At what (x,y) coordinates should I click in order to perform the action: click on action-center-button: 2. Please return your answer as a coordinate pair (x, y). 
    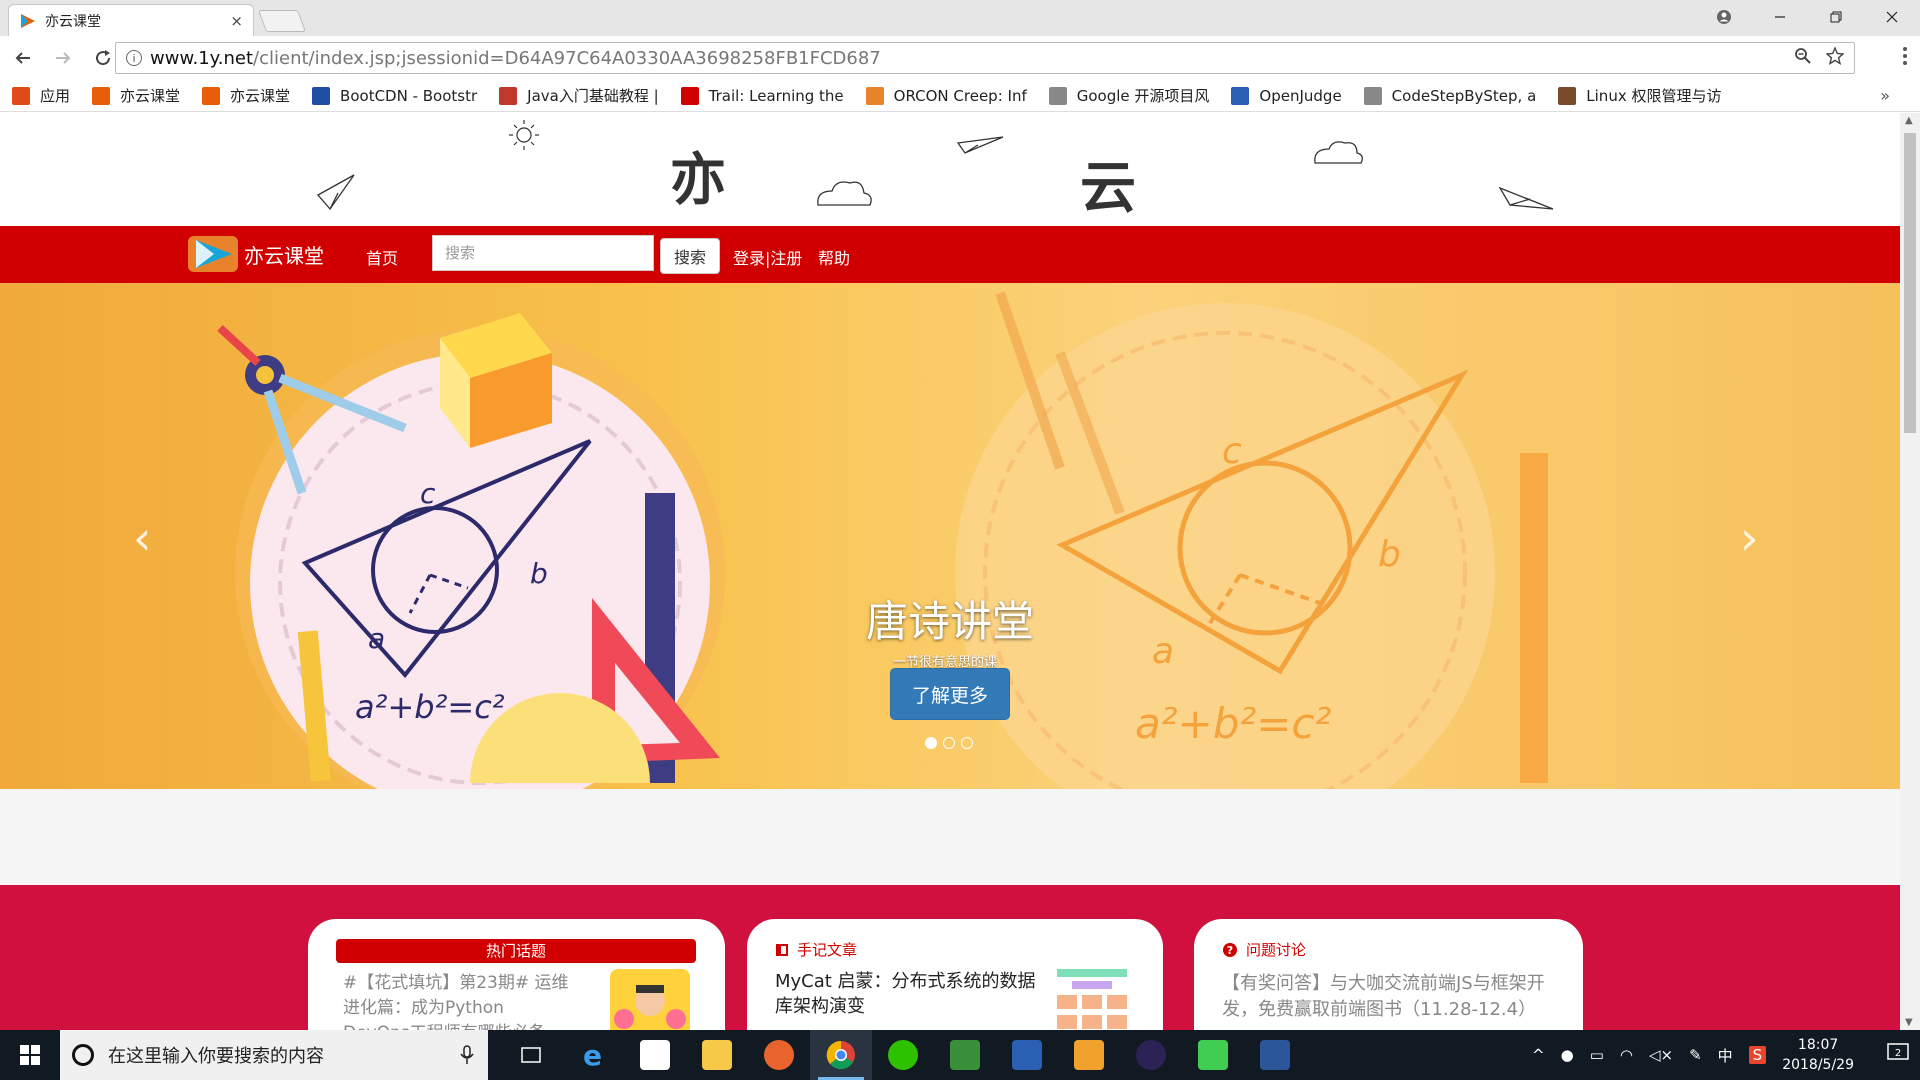
    Looking at the image, I should click on (1898, 1055).